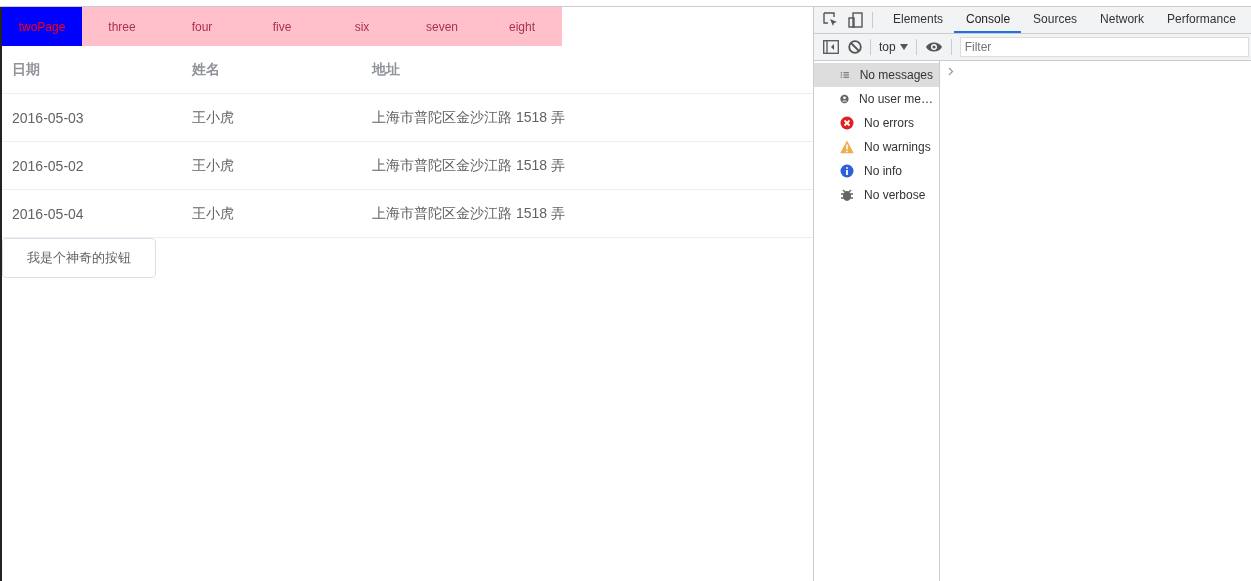 The image size is (1251, 581). Describe the element at coordinates (903, 47) in the screenshot. I see `caret-icon` at that location.